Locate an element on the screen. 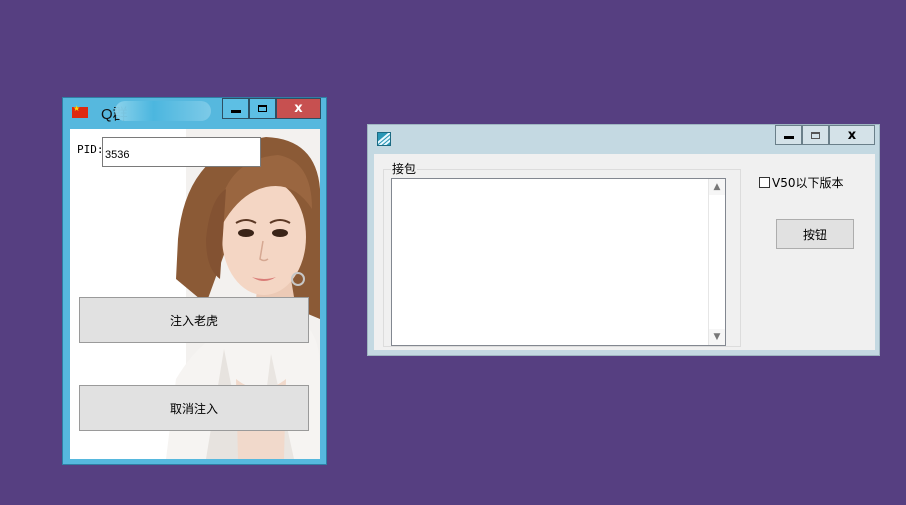  v50-checkbox-row: V50以下版本 is located at coordinates (801, 182).